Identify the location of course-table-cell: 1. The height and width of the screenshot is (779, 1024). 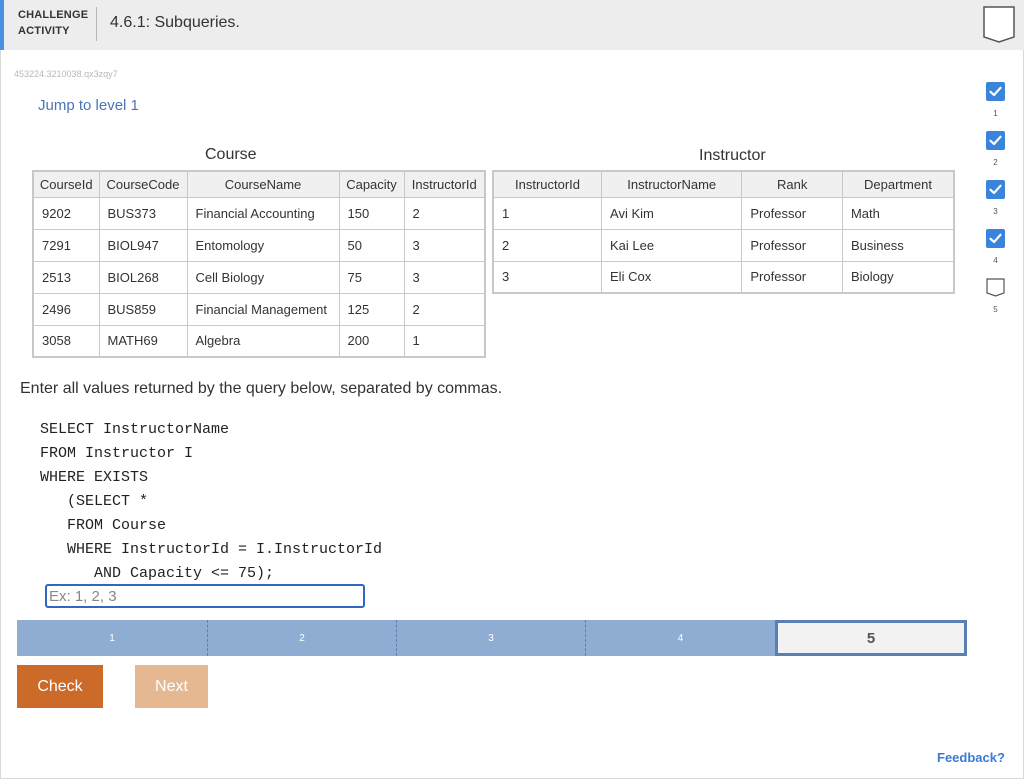
(444, 341).